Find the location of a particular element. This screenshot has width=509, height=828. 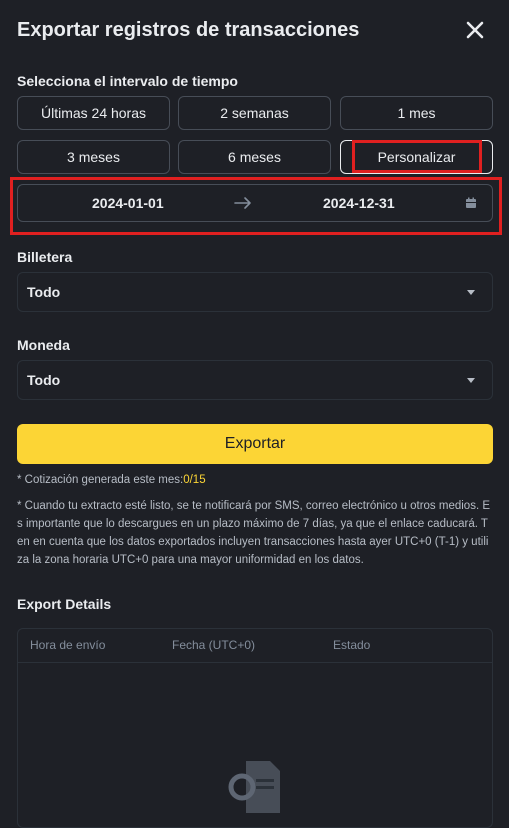

range-option-6-months: 6 meses is located at coordinates (254, 157).